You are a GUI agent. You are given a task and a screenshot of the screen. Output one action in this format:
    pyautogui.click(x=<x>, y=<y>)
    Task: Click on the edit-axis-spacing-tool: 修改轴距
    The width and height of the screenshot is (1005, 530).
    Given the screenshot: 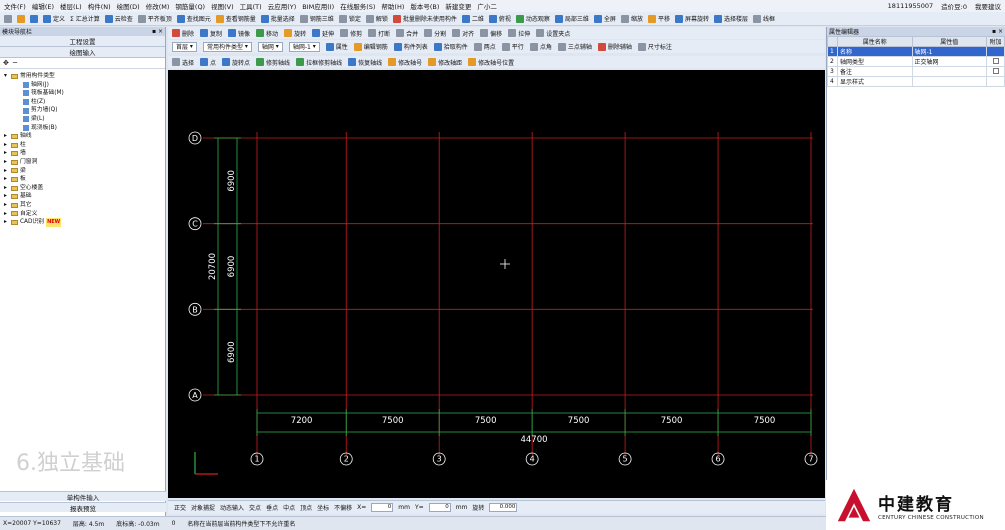 What is the action you would take?
    pyautogui.click(x=445, y=62)
    